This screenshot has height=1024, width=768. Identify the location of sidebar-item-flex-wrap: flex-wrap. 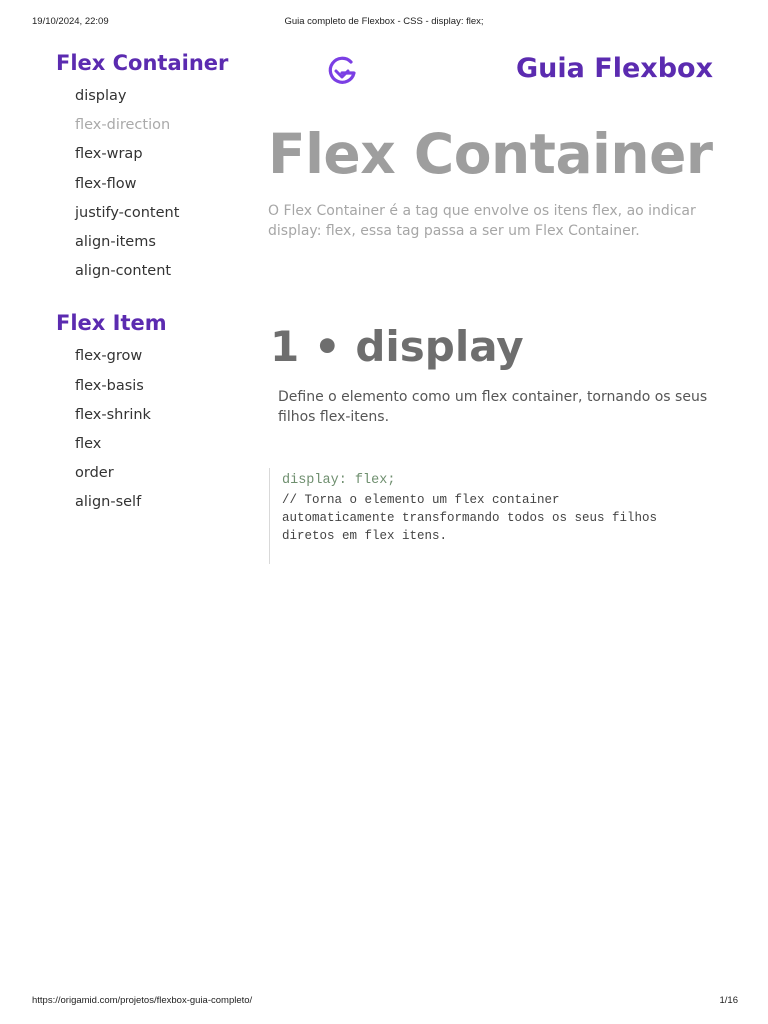
(165, 154).